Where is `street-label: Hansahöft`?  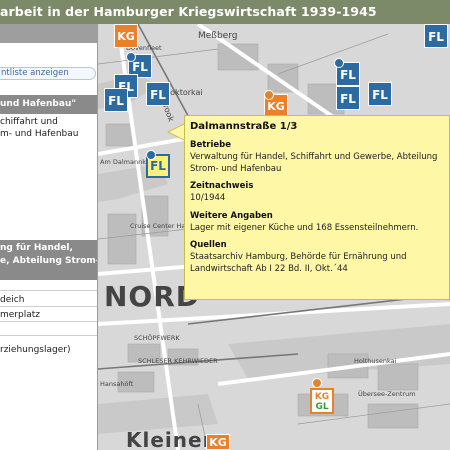 street-label: Hansahöft is located at coordinates (117, 384).